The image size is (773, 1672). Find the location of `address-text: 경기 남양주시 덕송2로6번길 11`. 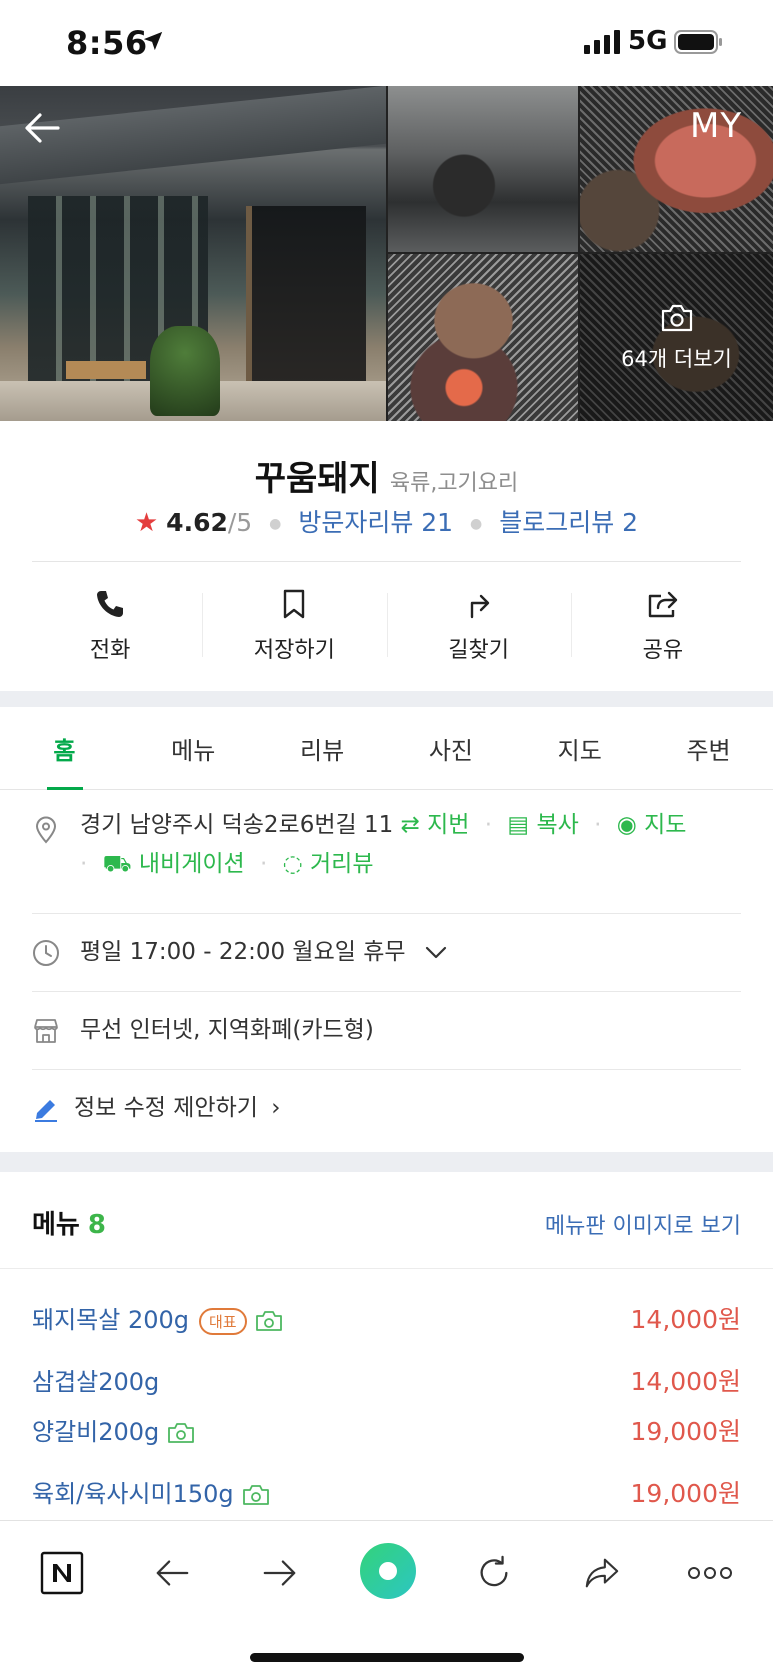

address-text: 경기 남양주시 덕송2로6번길 11 is located at coordinates (237, 825).